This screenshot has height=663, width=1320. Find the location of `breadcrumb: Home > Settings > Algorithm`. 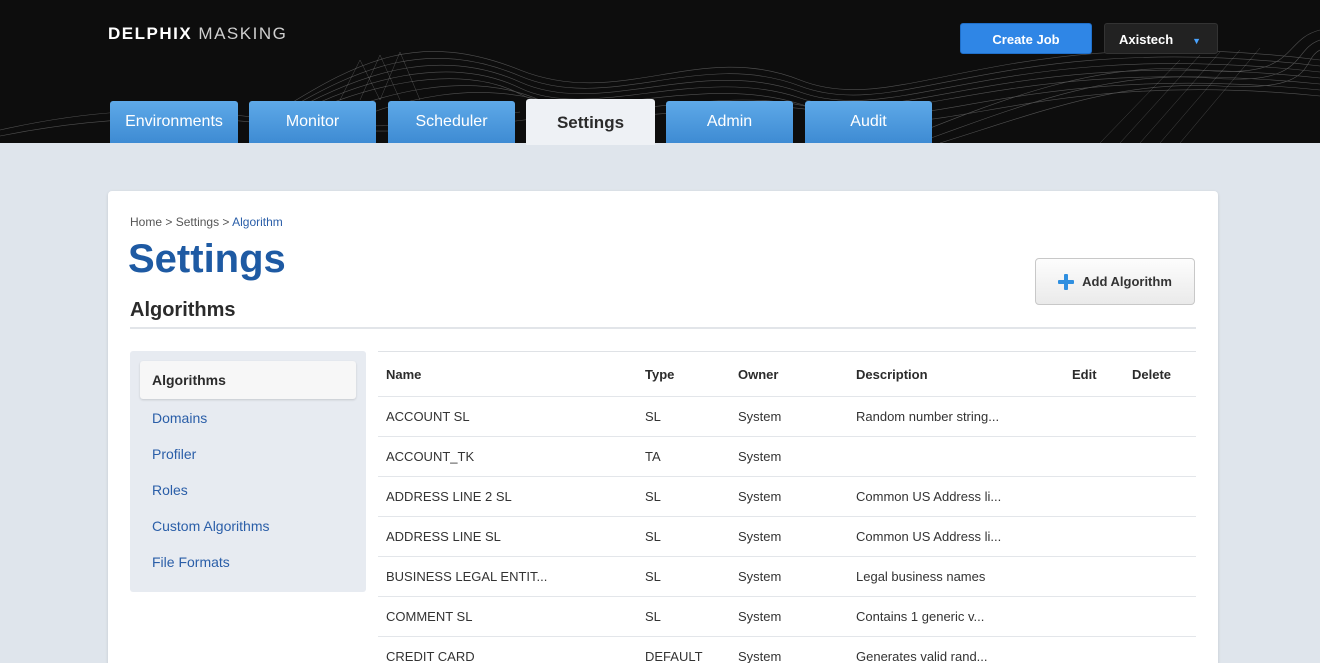

breadcrumb: Home > Settings > Algorithm is located at coordinates (206, 222).